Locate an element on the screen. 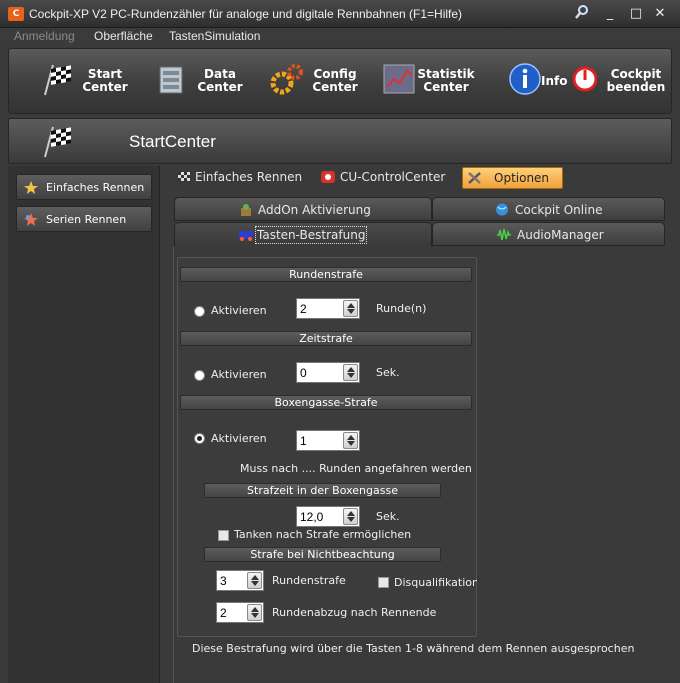 The width and height of the screenshot is (680, 683). cockpit-beenden-button: Cockpit beenden is located at coordinates (621, 82).